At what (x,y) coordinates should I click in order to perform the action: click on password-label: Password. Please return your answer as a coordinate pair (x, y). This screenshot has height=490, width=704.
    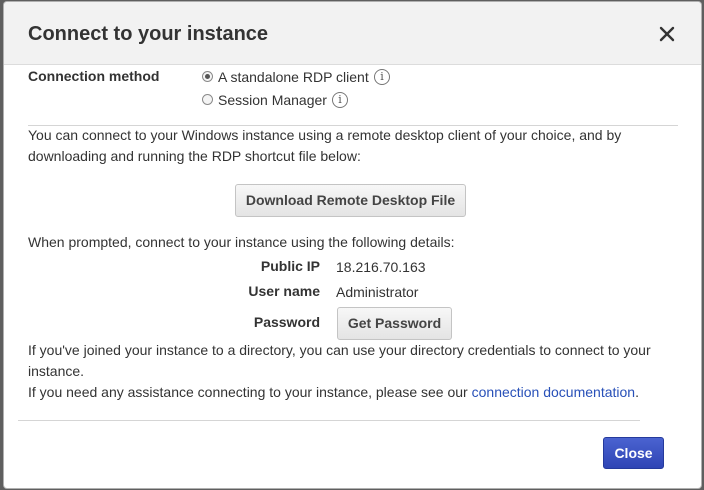
    Looking at the image, I should click on (286, 322).